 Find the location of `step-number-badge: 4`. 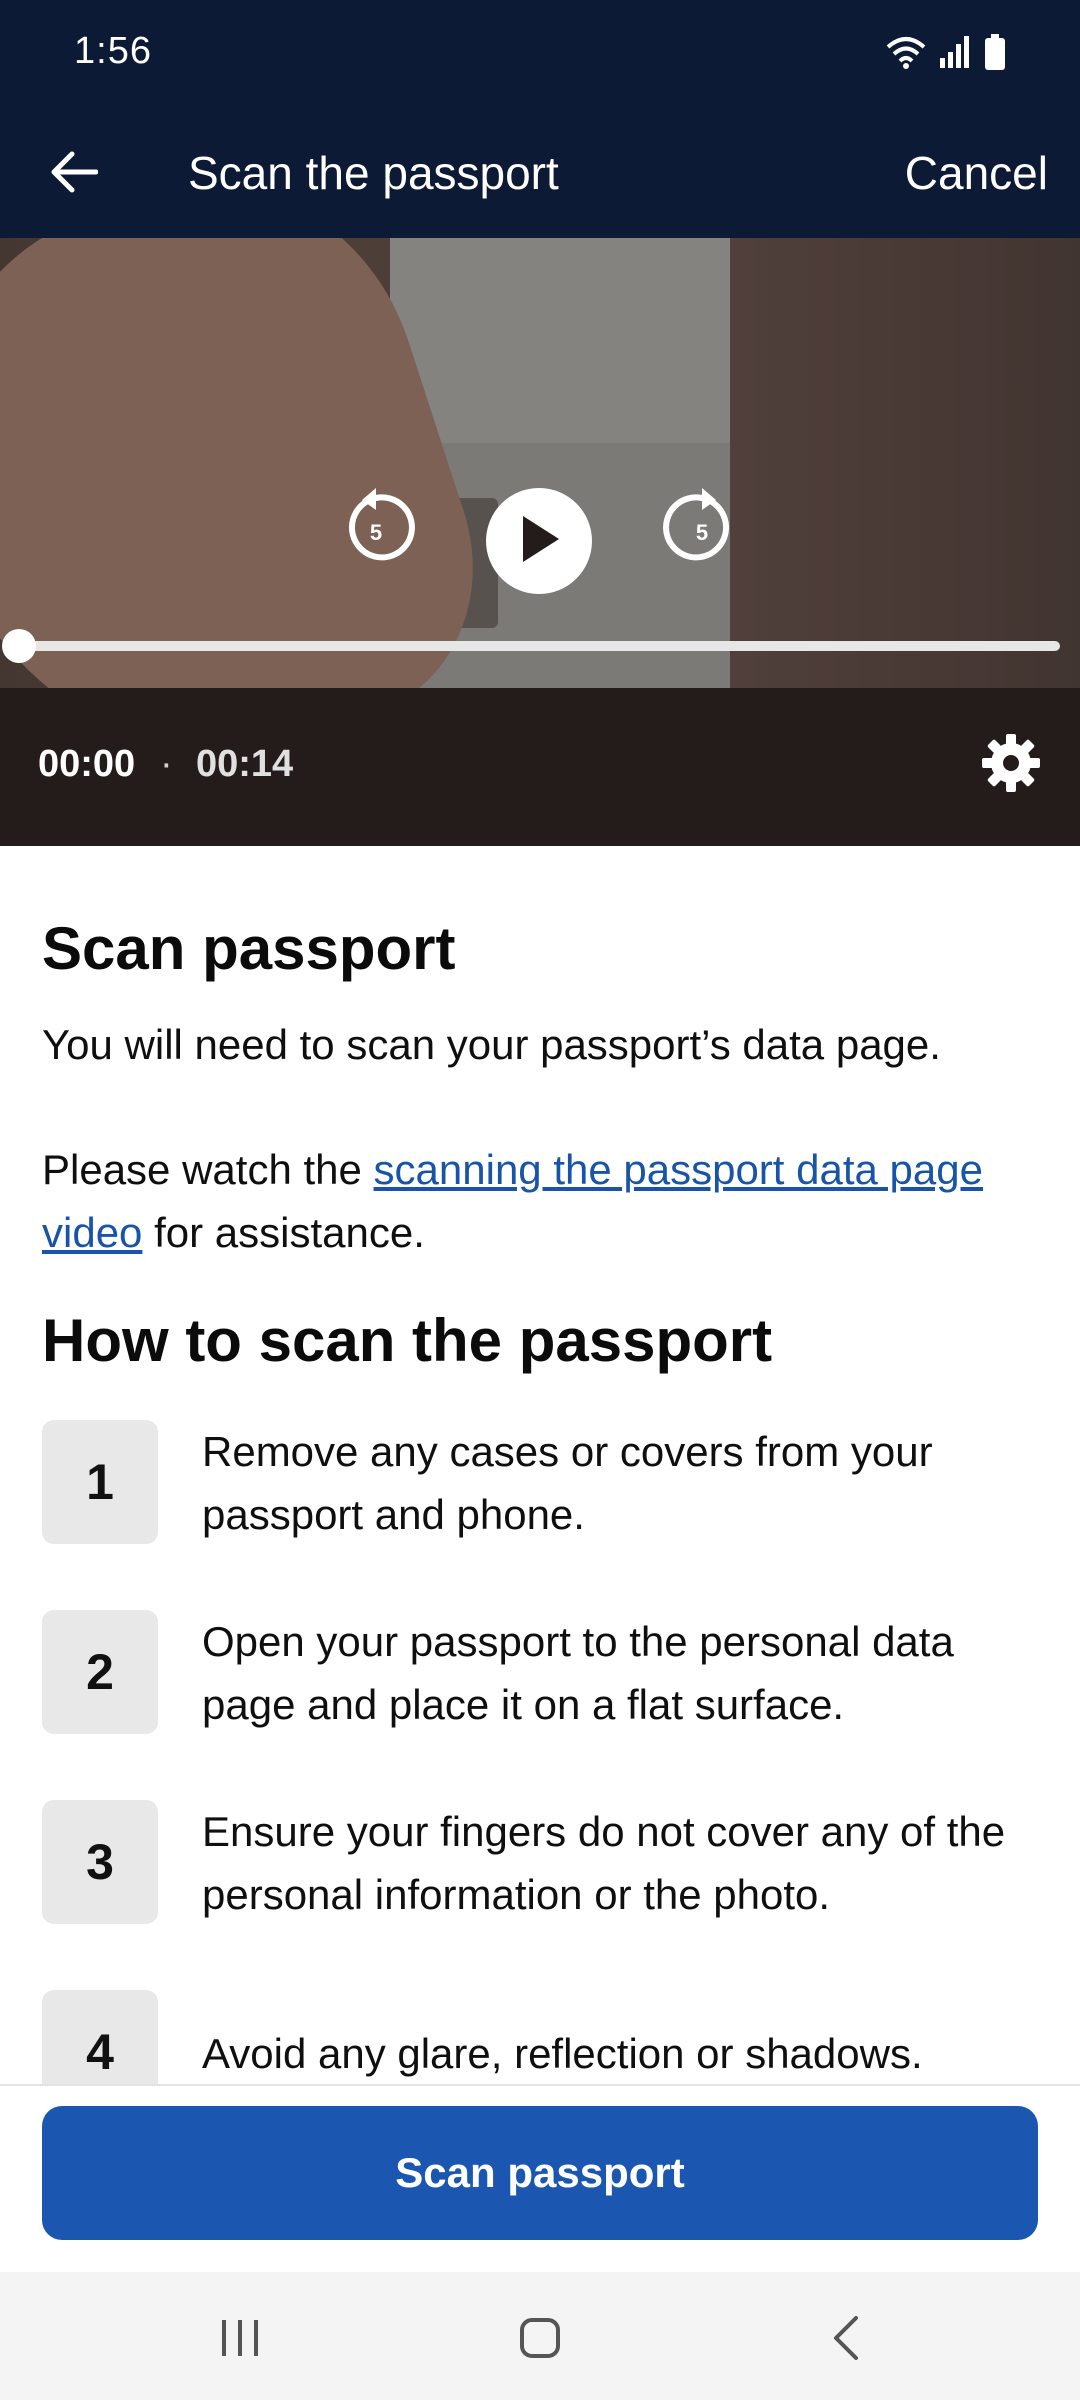

step-number-badge: 4 is located at coordinates (100, 2038).